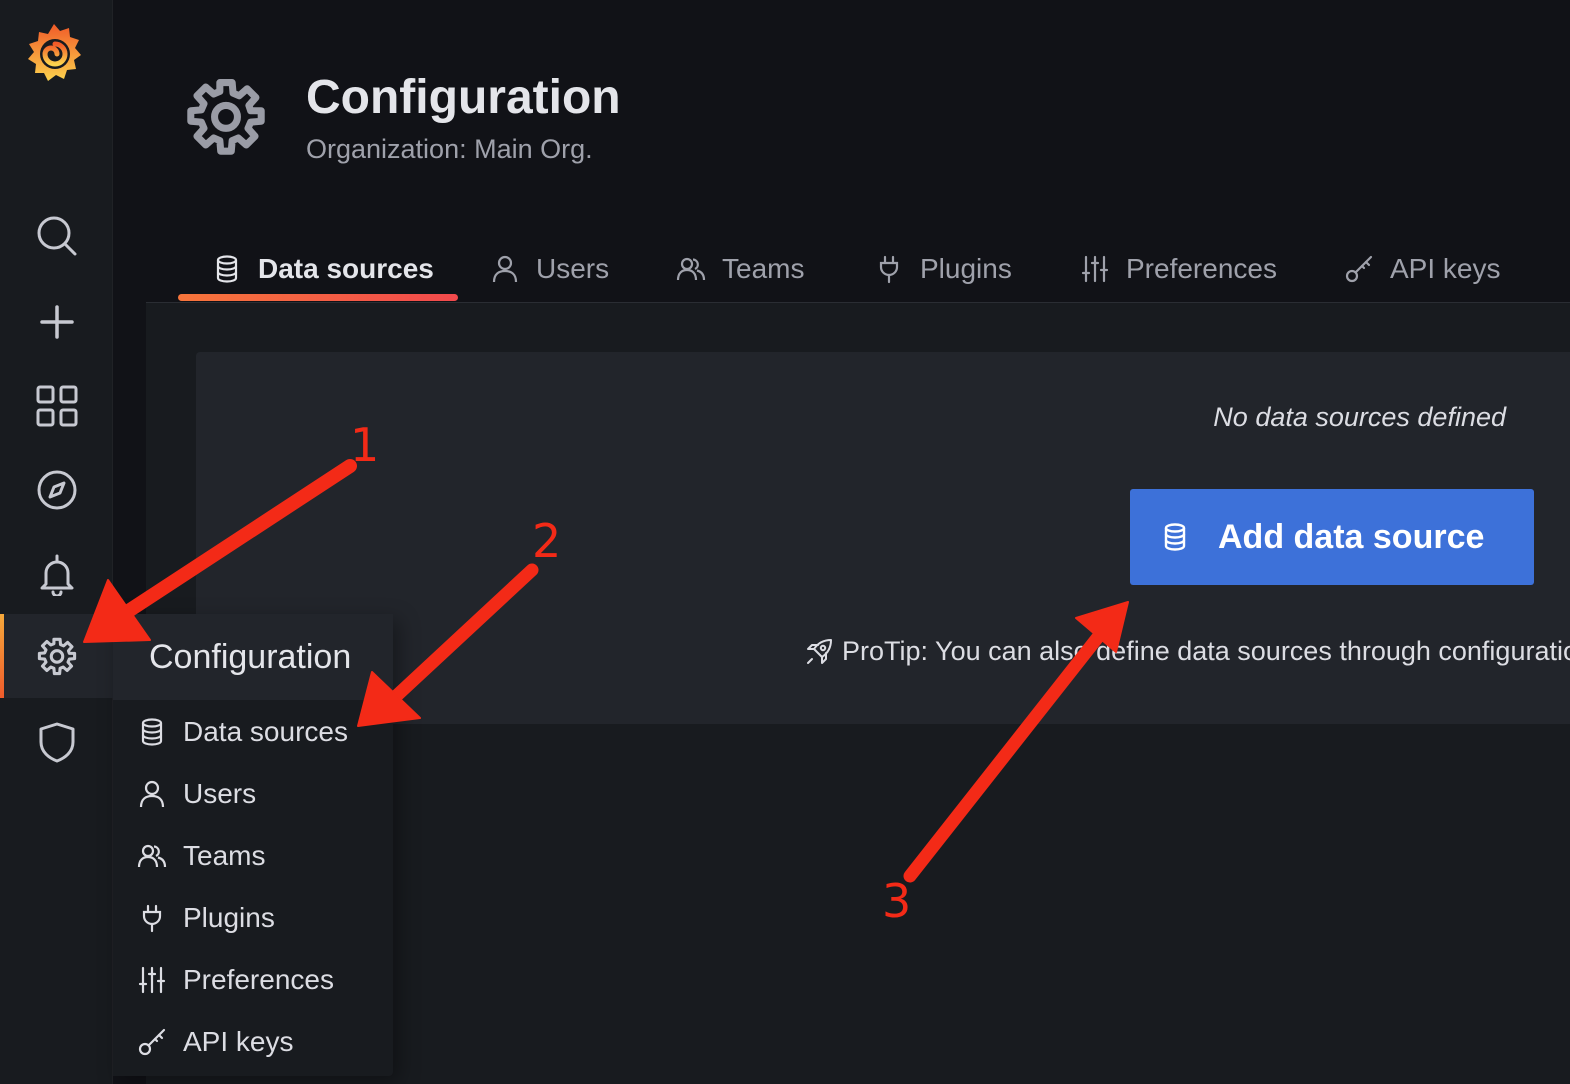 This screenshot has width=1570, height=1084. I want to click on page-subtitle: Organization: Main Org., so click(449, 149).